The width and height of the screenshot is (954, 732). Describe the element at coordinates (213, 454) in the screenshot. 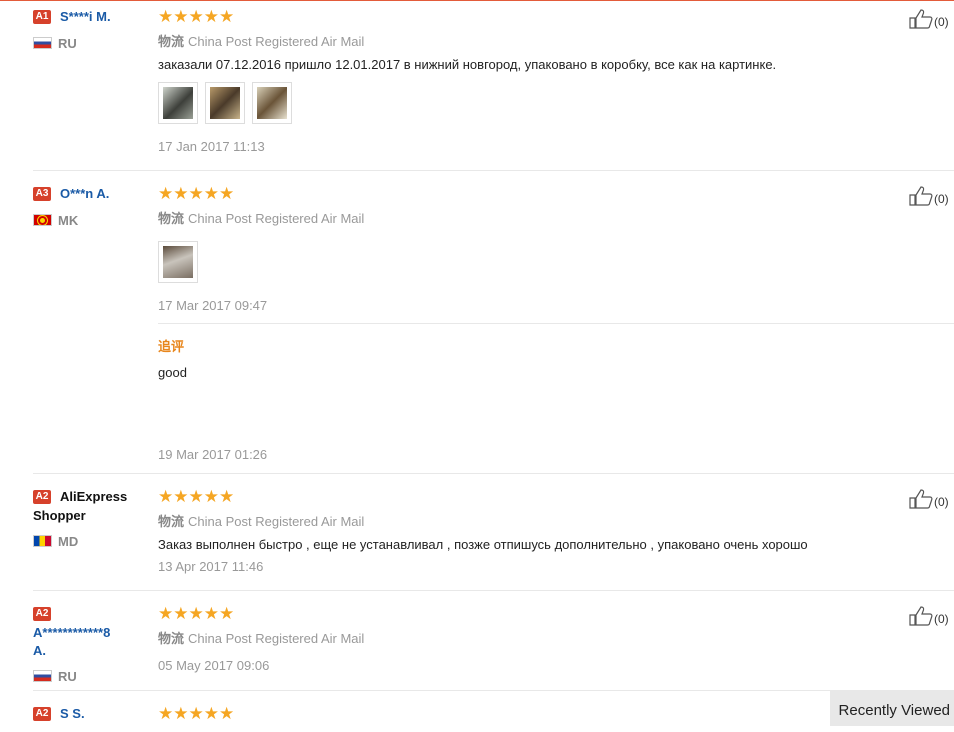

I see `additional-feedback-date: 19 Mar 2017 01:26` at that location.